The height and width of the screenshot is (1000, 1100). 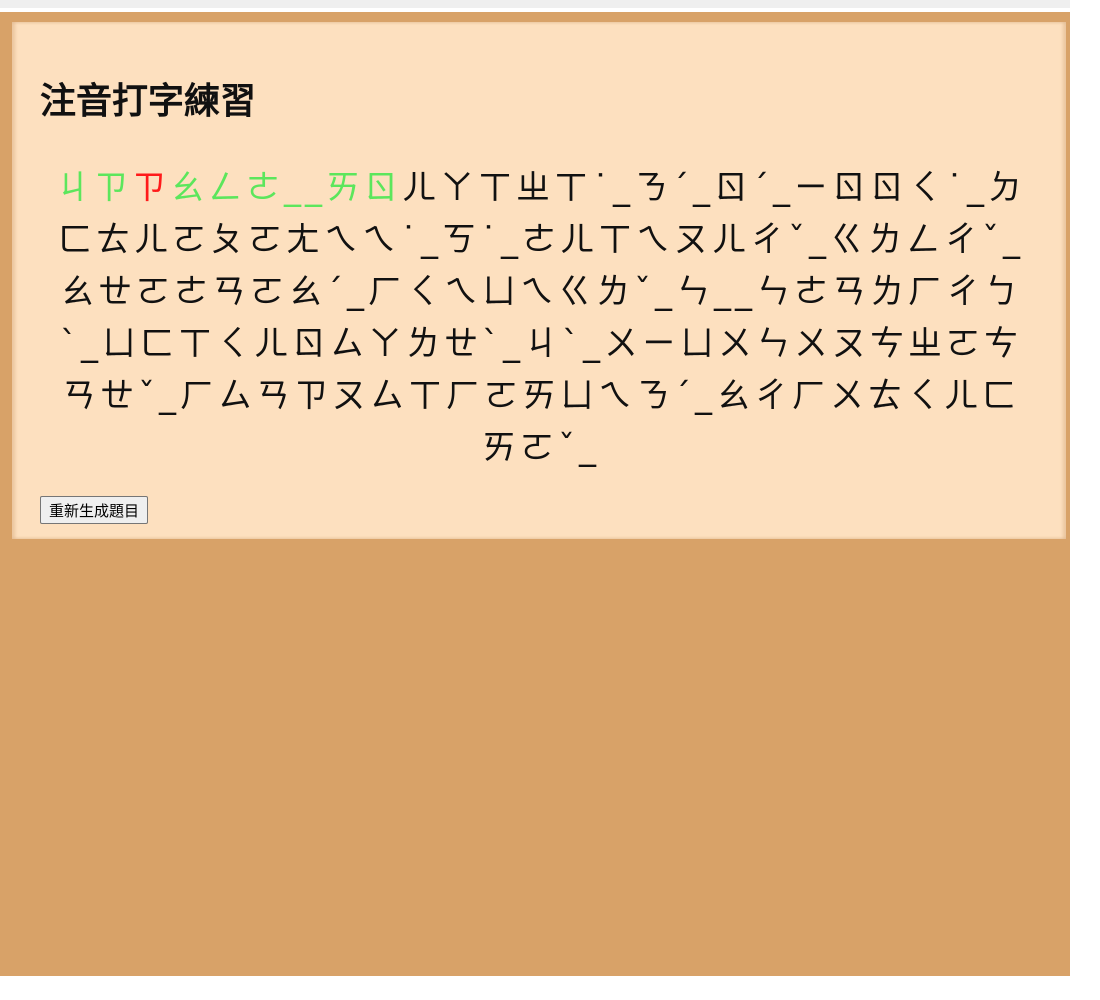 What do you see at coordinates (535, 4) in the screenshot?
I see `browser-top-strip` at bounding box center [535, 4].